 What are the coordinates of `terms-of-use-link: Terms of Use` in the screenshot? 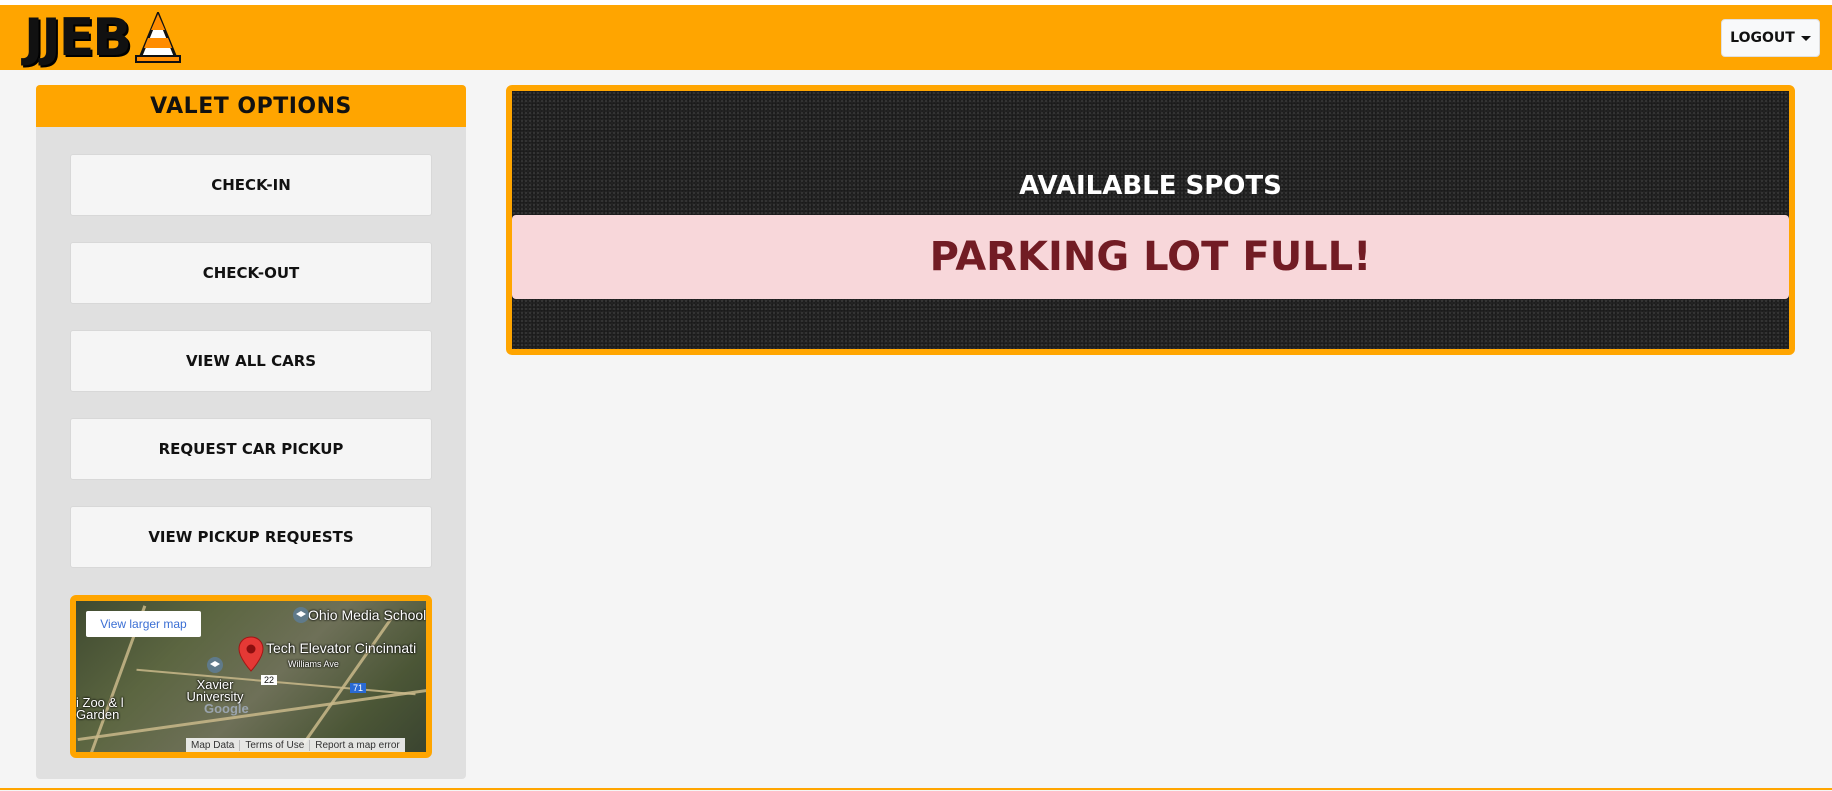 It's located at (274, 745).